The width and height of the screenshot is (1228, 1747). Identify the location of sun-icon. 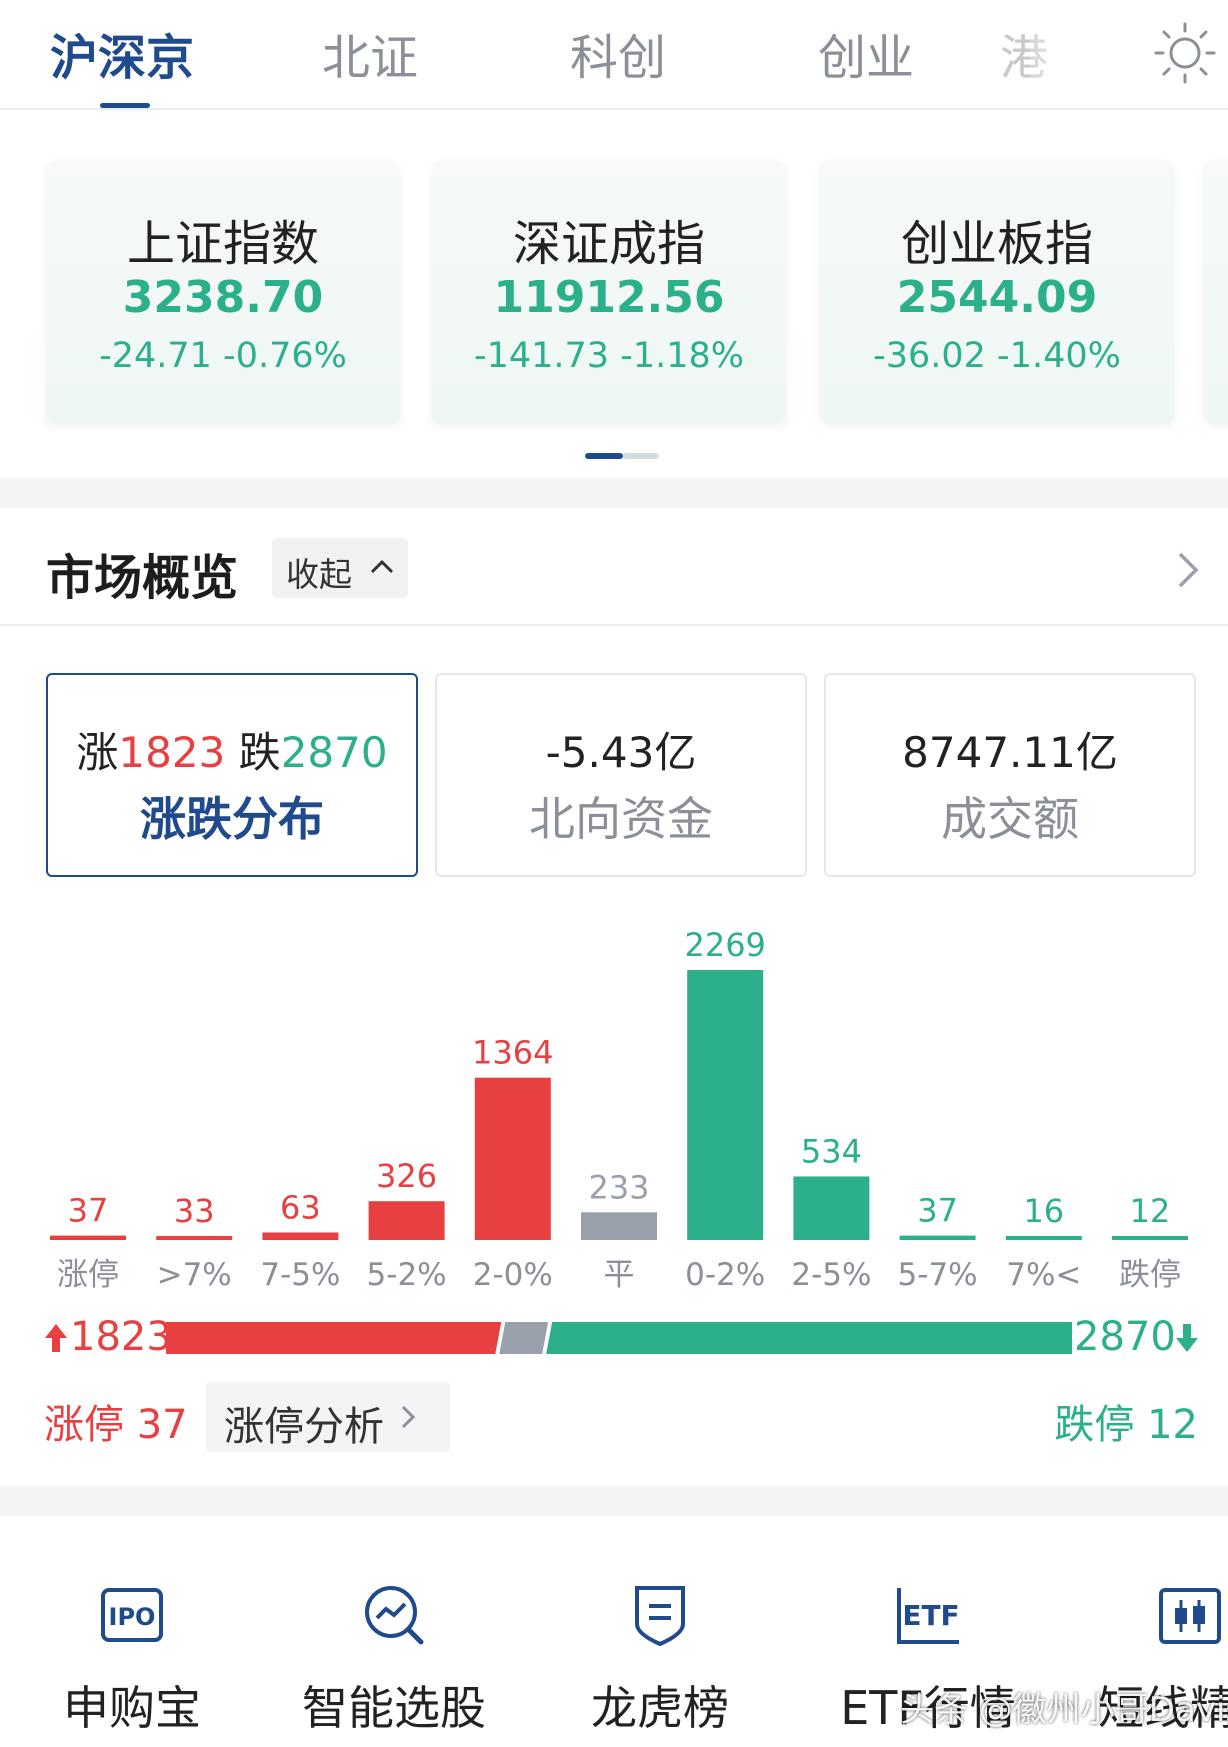
(1185, 53).